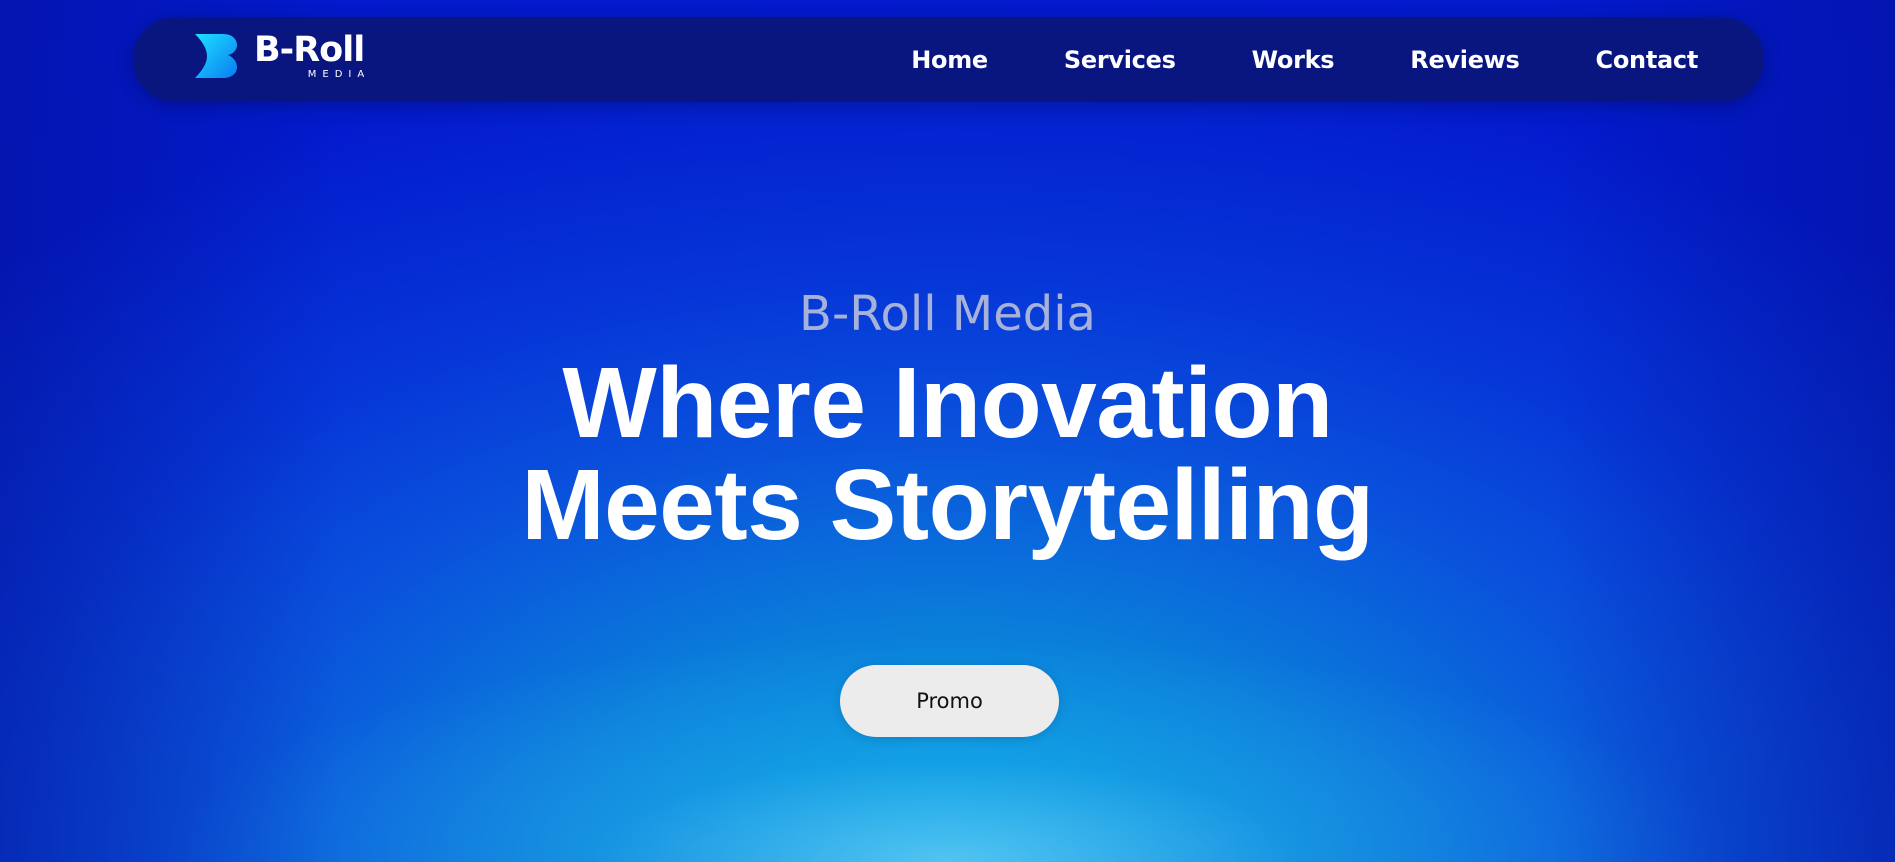  What do you see at coordinates (947, 505) in the screenshot?
I see `hero-title-line-2: Meets Storytelling` at bounding box center [947, 505].